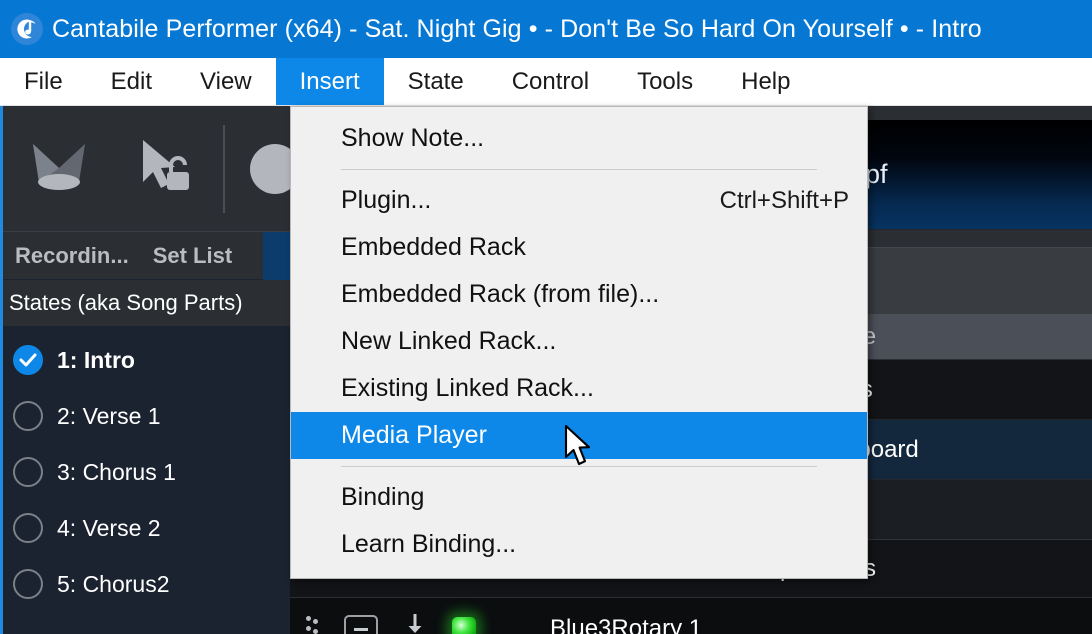 The width and height of the screenshot is (1092, 634). What do you see at coordinates (146, 303) in the screenshot?
I see `states-header: States (aka Song Parts)` at bounding box center [146, 303].